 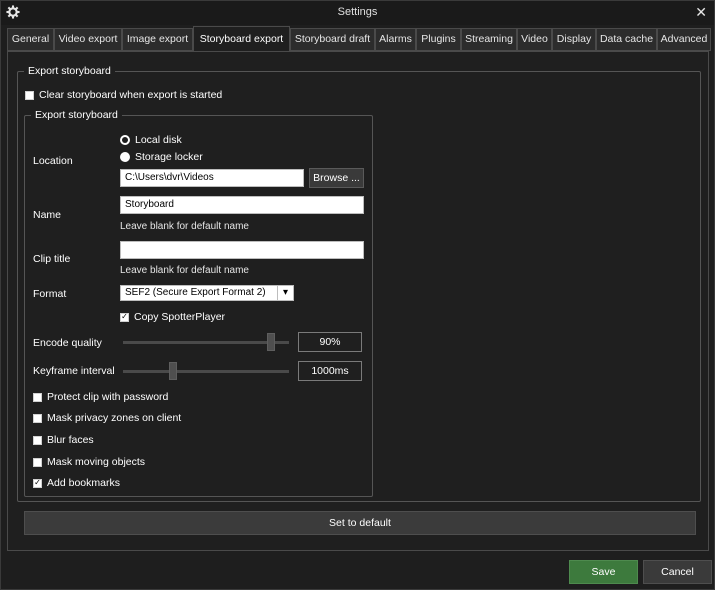 I want to click on window-title: Settings, so click(x=357, y=12).